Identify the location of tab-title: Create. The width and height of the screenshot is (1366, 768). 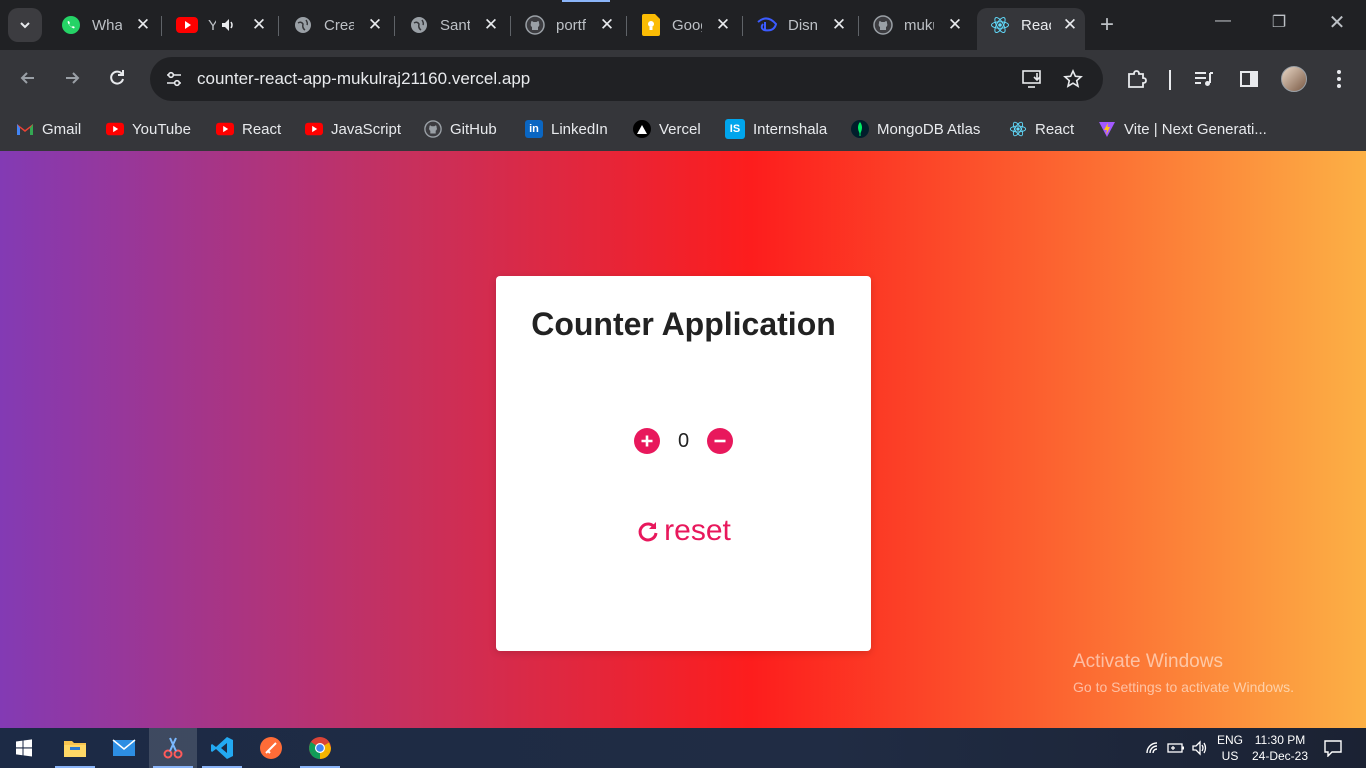
(339, 25).